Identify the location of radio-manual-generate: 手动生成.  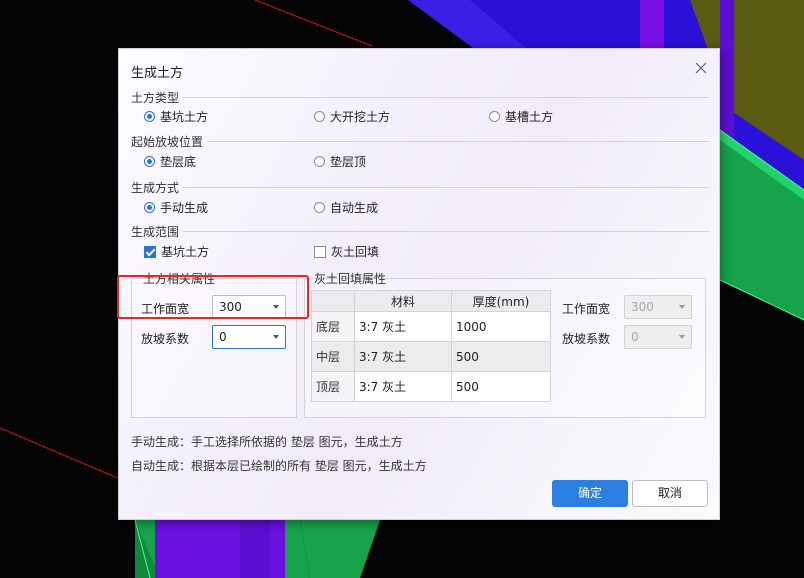
(176, 207).